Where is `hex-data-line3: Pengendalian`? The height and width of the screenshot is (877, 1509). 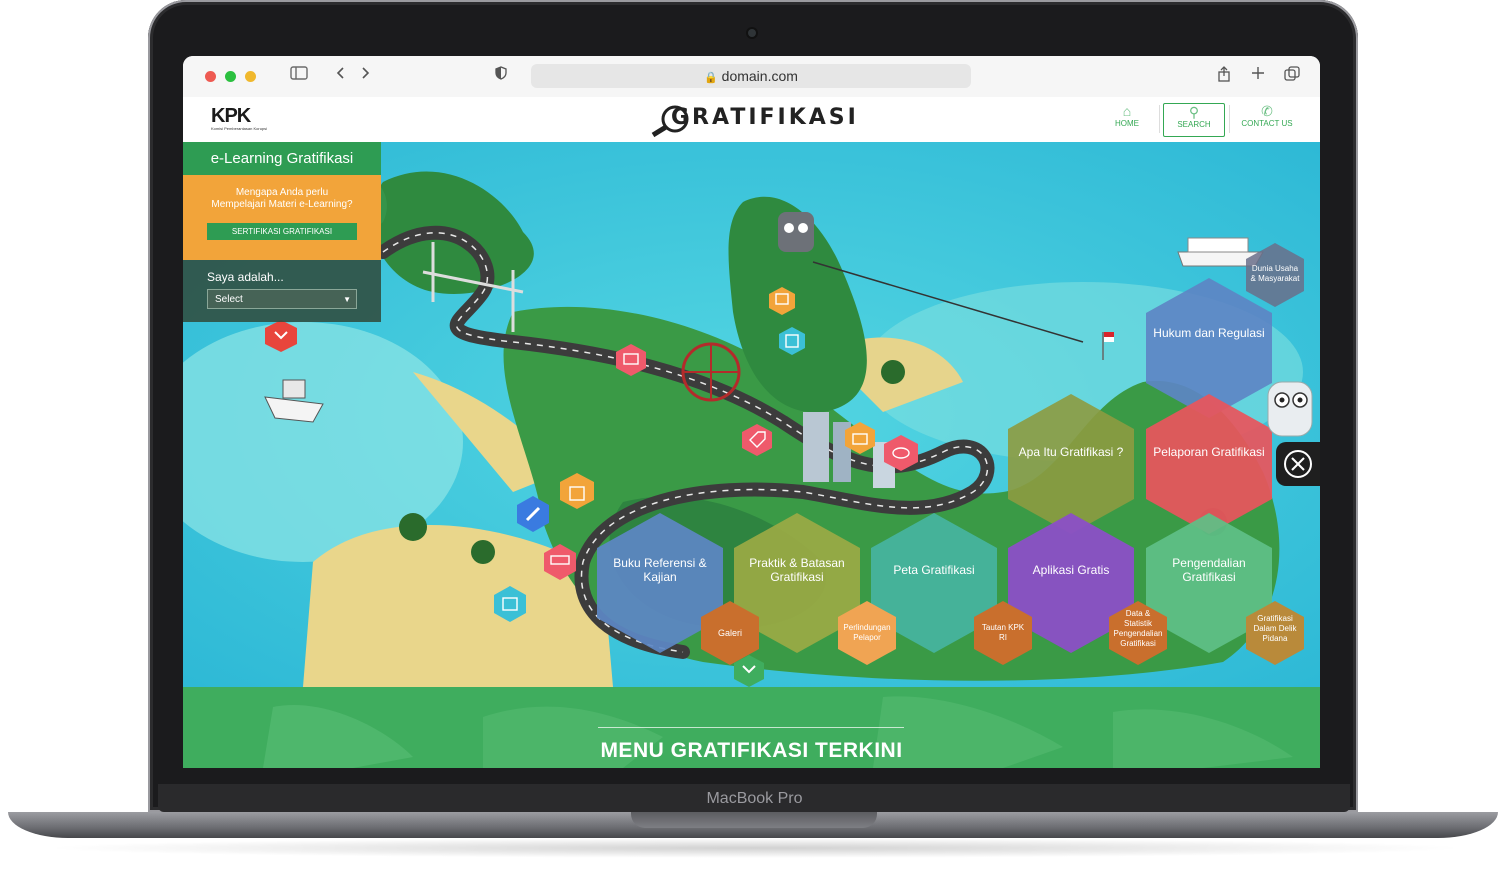
hex-data-line3: Pengendalian is located at coordinates (1138, 633).